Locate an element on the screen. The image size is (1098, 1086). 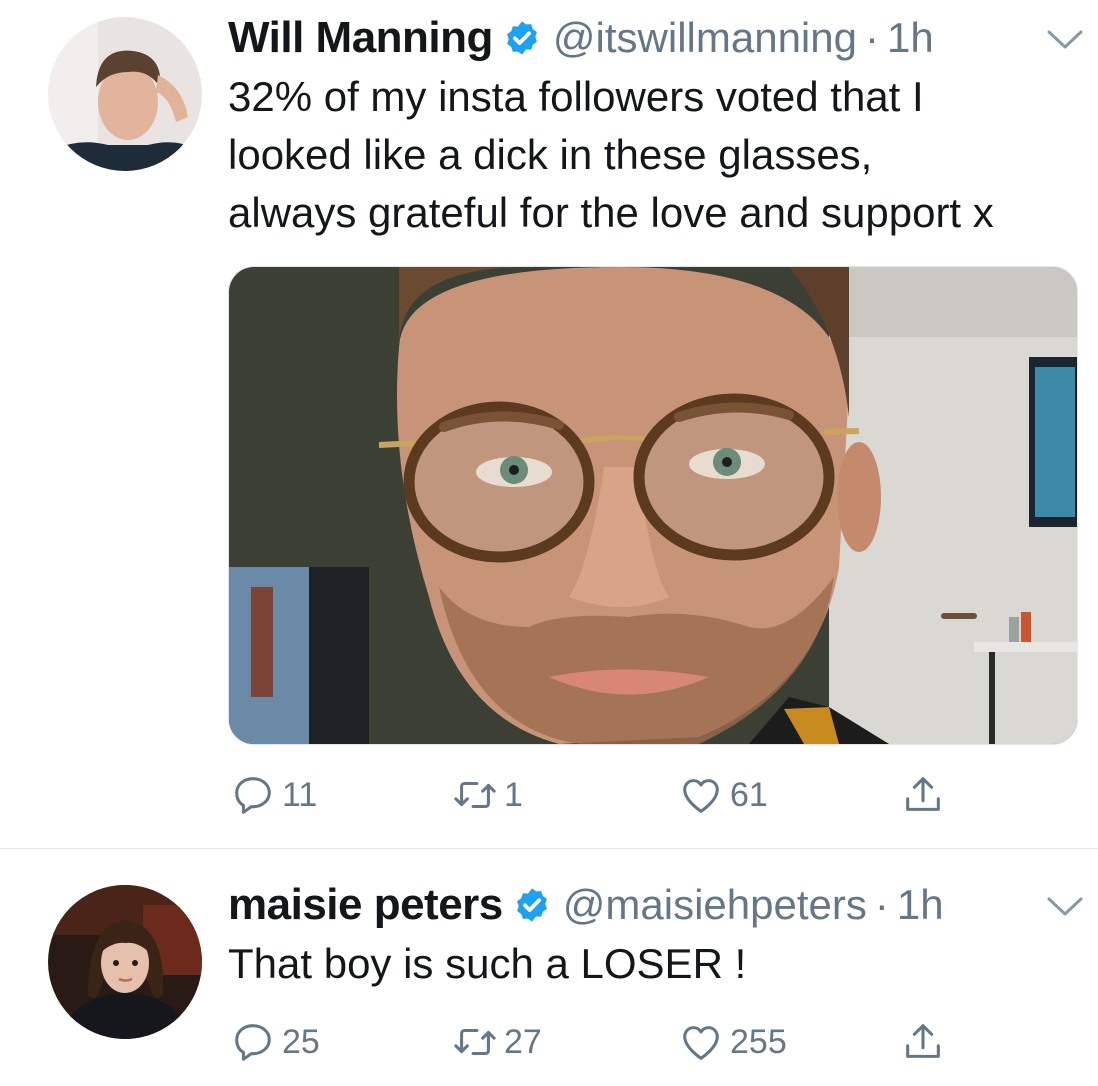
retweet-button: 27 is located at coordinates (497, 1042).